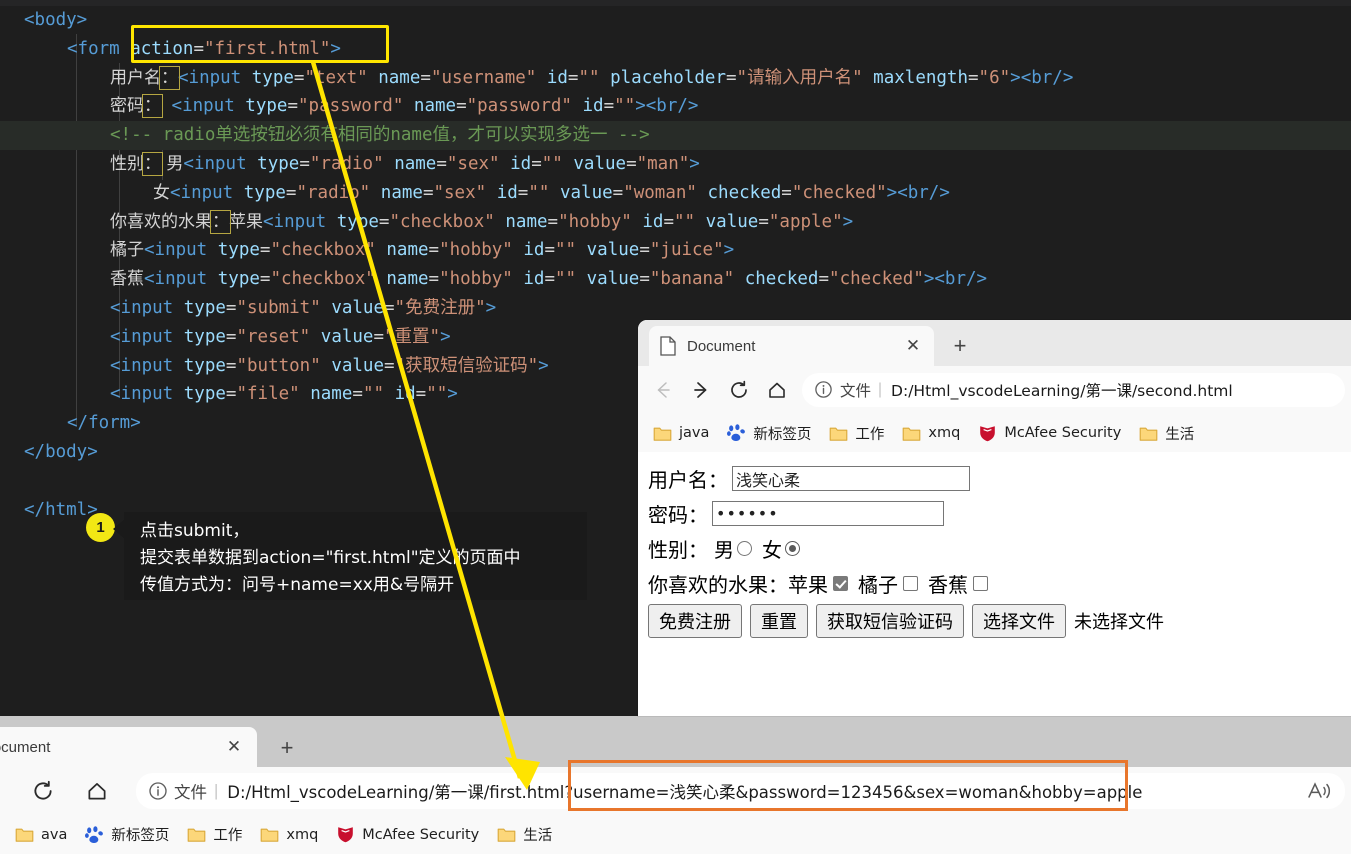 The height and width of the screenshot is (854, 1351). Describe the element at coordinates (660, 192) in the screenshot. I see `code-token-str: "woman"` at that location.